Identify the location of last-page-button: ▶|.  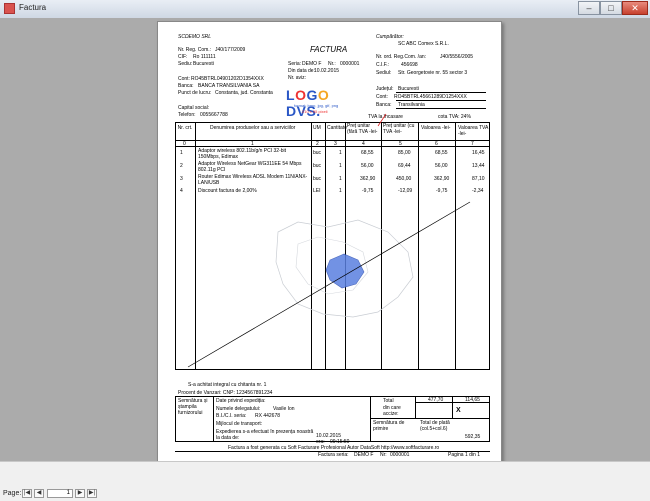
(92, 493).